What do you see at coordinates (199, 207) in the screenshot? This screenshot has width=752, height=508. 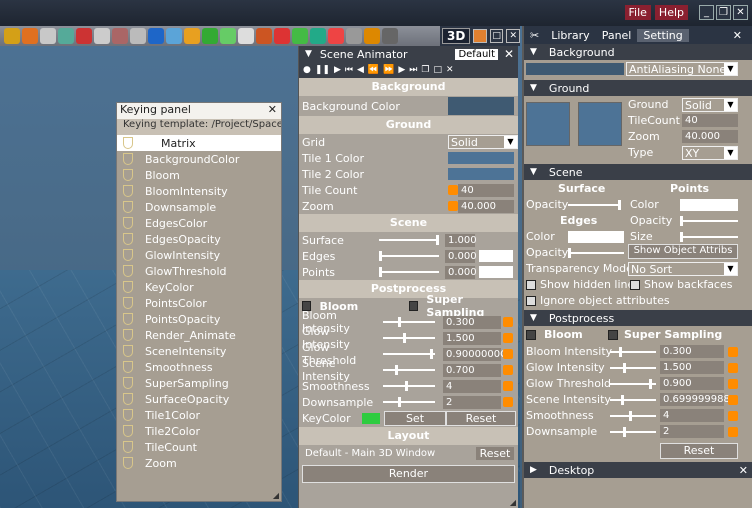 I see `keying-row: Downsample` at bounding box center [199, 207].